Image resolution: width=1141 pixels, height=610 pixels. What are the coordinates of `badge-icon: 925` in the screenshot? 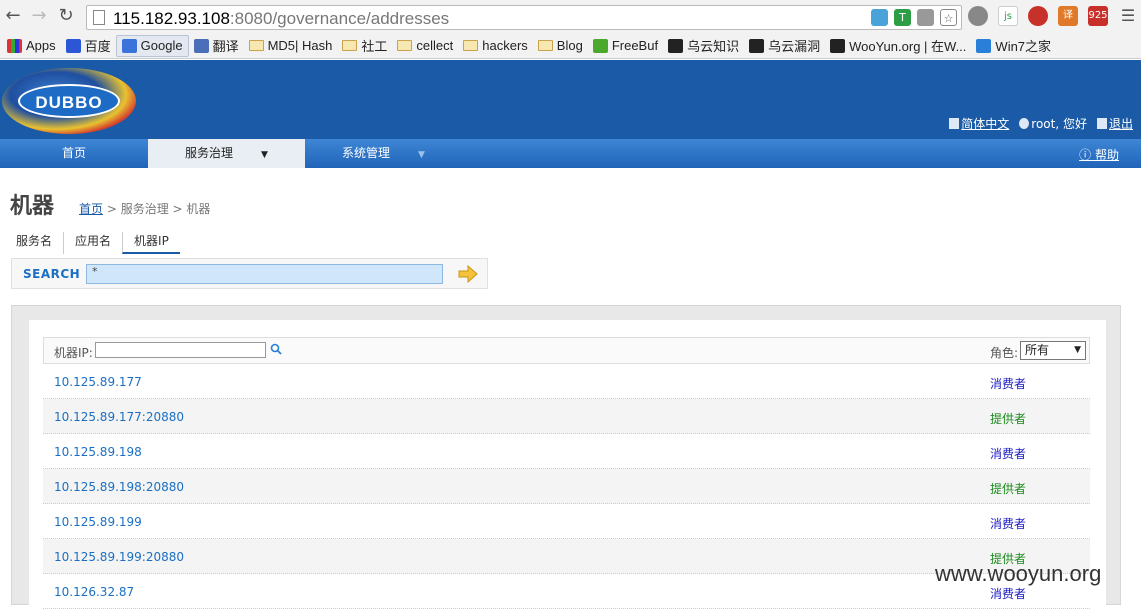 It's located at (1098, 16).